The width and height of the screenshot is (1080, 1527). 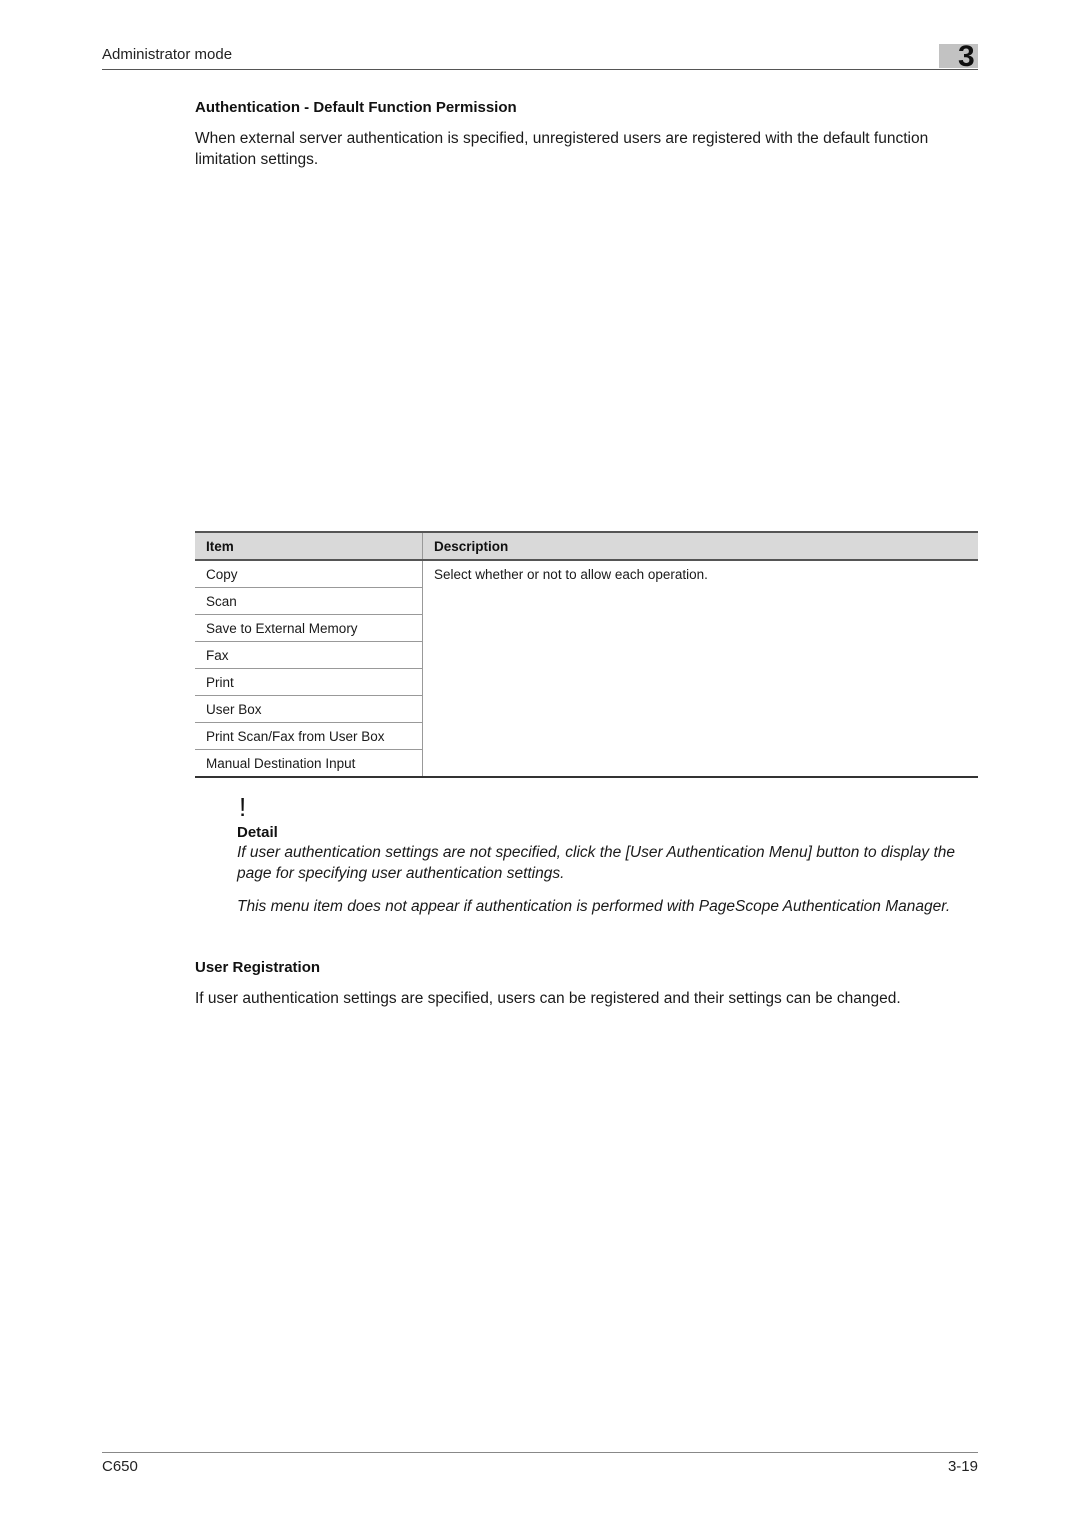 What do you see at coordinates (309, 763) in the screenshot?
I see `table-cell-item: Manual Destination Input` at bounding box center [309, 763].